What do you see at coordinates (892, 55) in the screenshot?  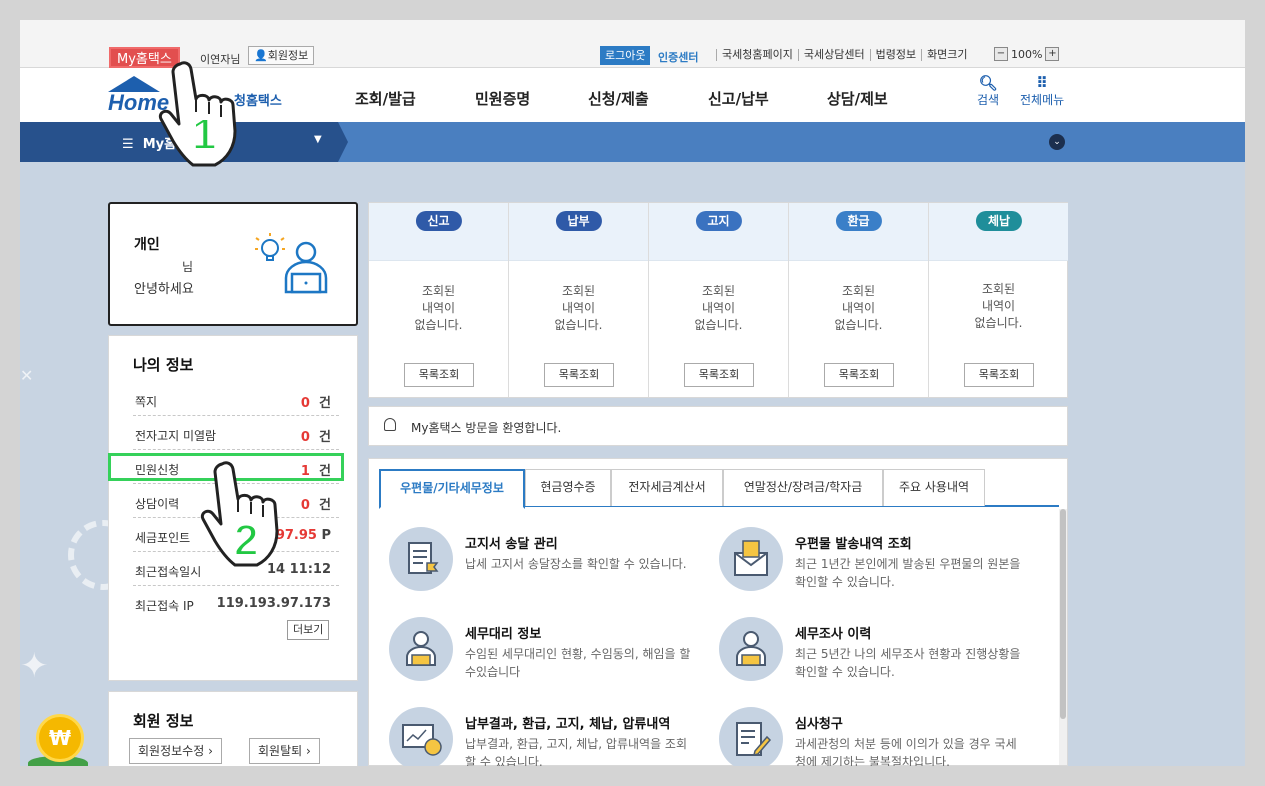 I see `law-info-link: 법령정보` at bounding box center [892, 55].